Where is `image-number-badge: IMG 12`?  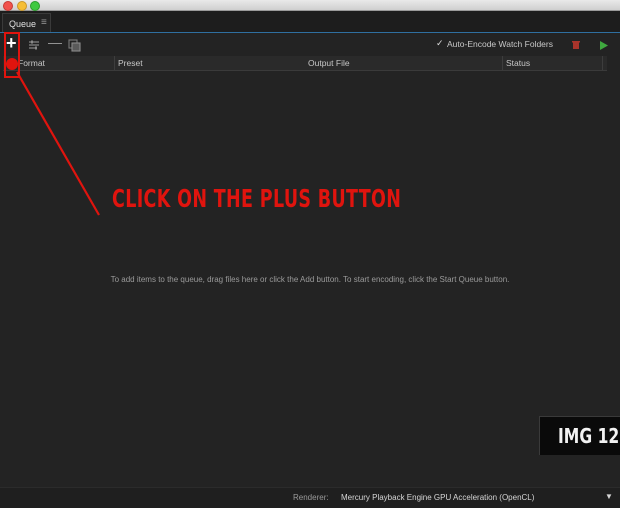
image-number-badge: IMG 12 is located at coordinates (579, 435).